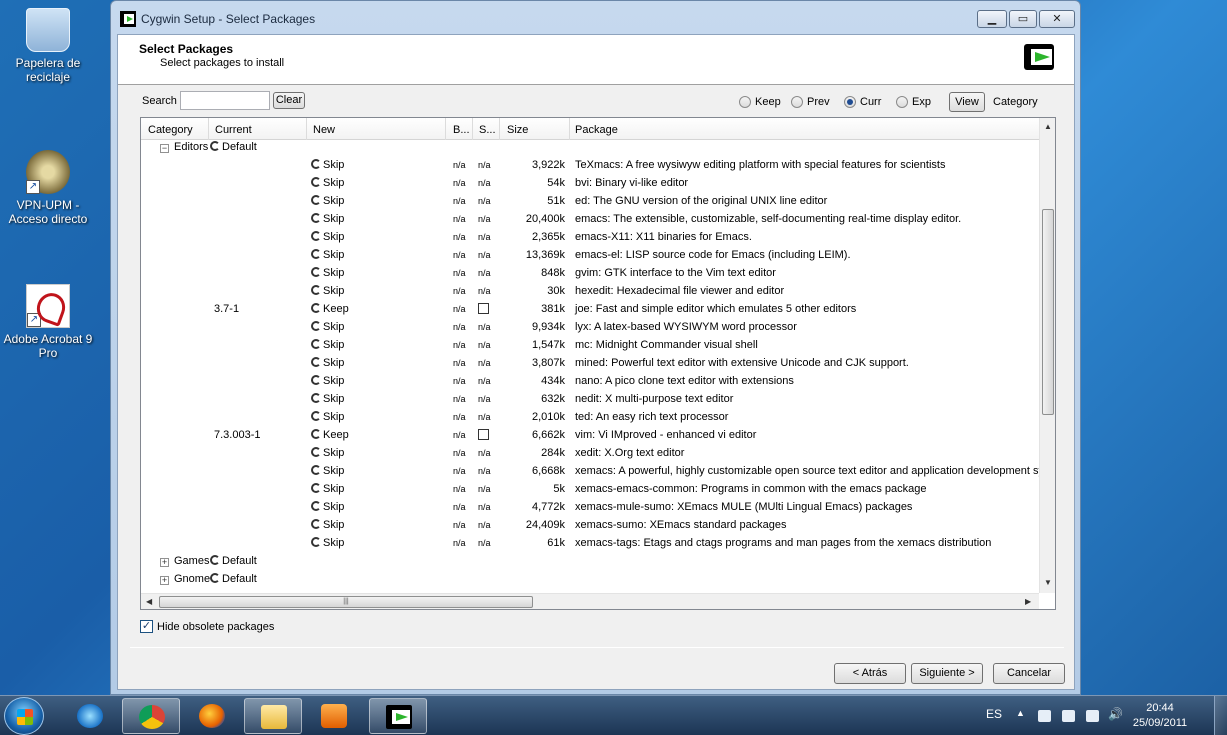  I want to click on category-row-editors: − Editors Default, so click(590, 148).